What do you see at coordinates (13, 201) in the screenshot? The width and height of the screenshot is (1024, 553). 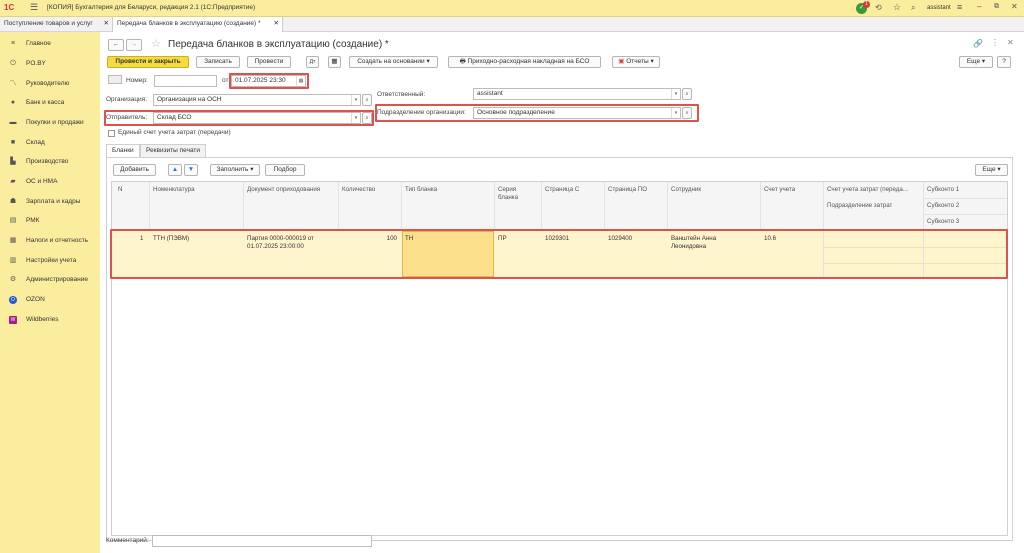 I see `people-icon: ☗` at bounding box center [13, 201].